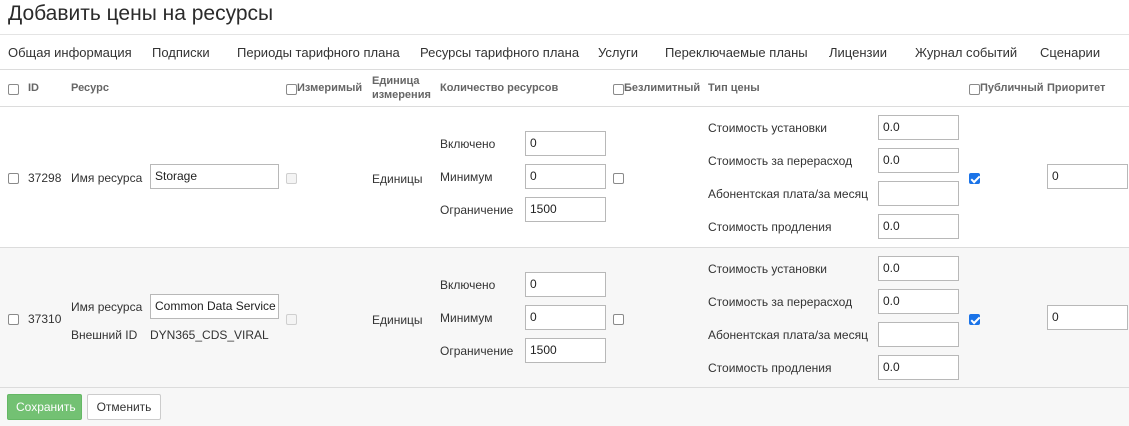  What do you see at coordinates (70, 52) in the screenshot?
I see `tab-general-info: Общая информация` at bounding box center [70, 52].